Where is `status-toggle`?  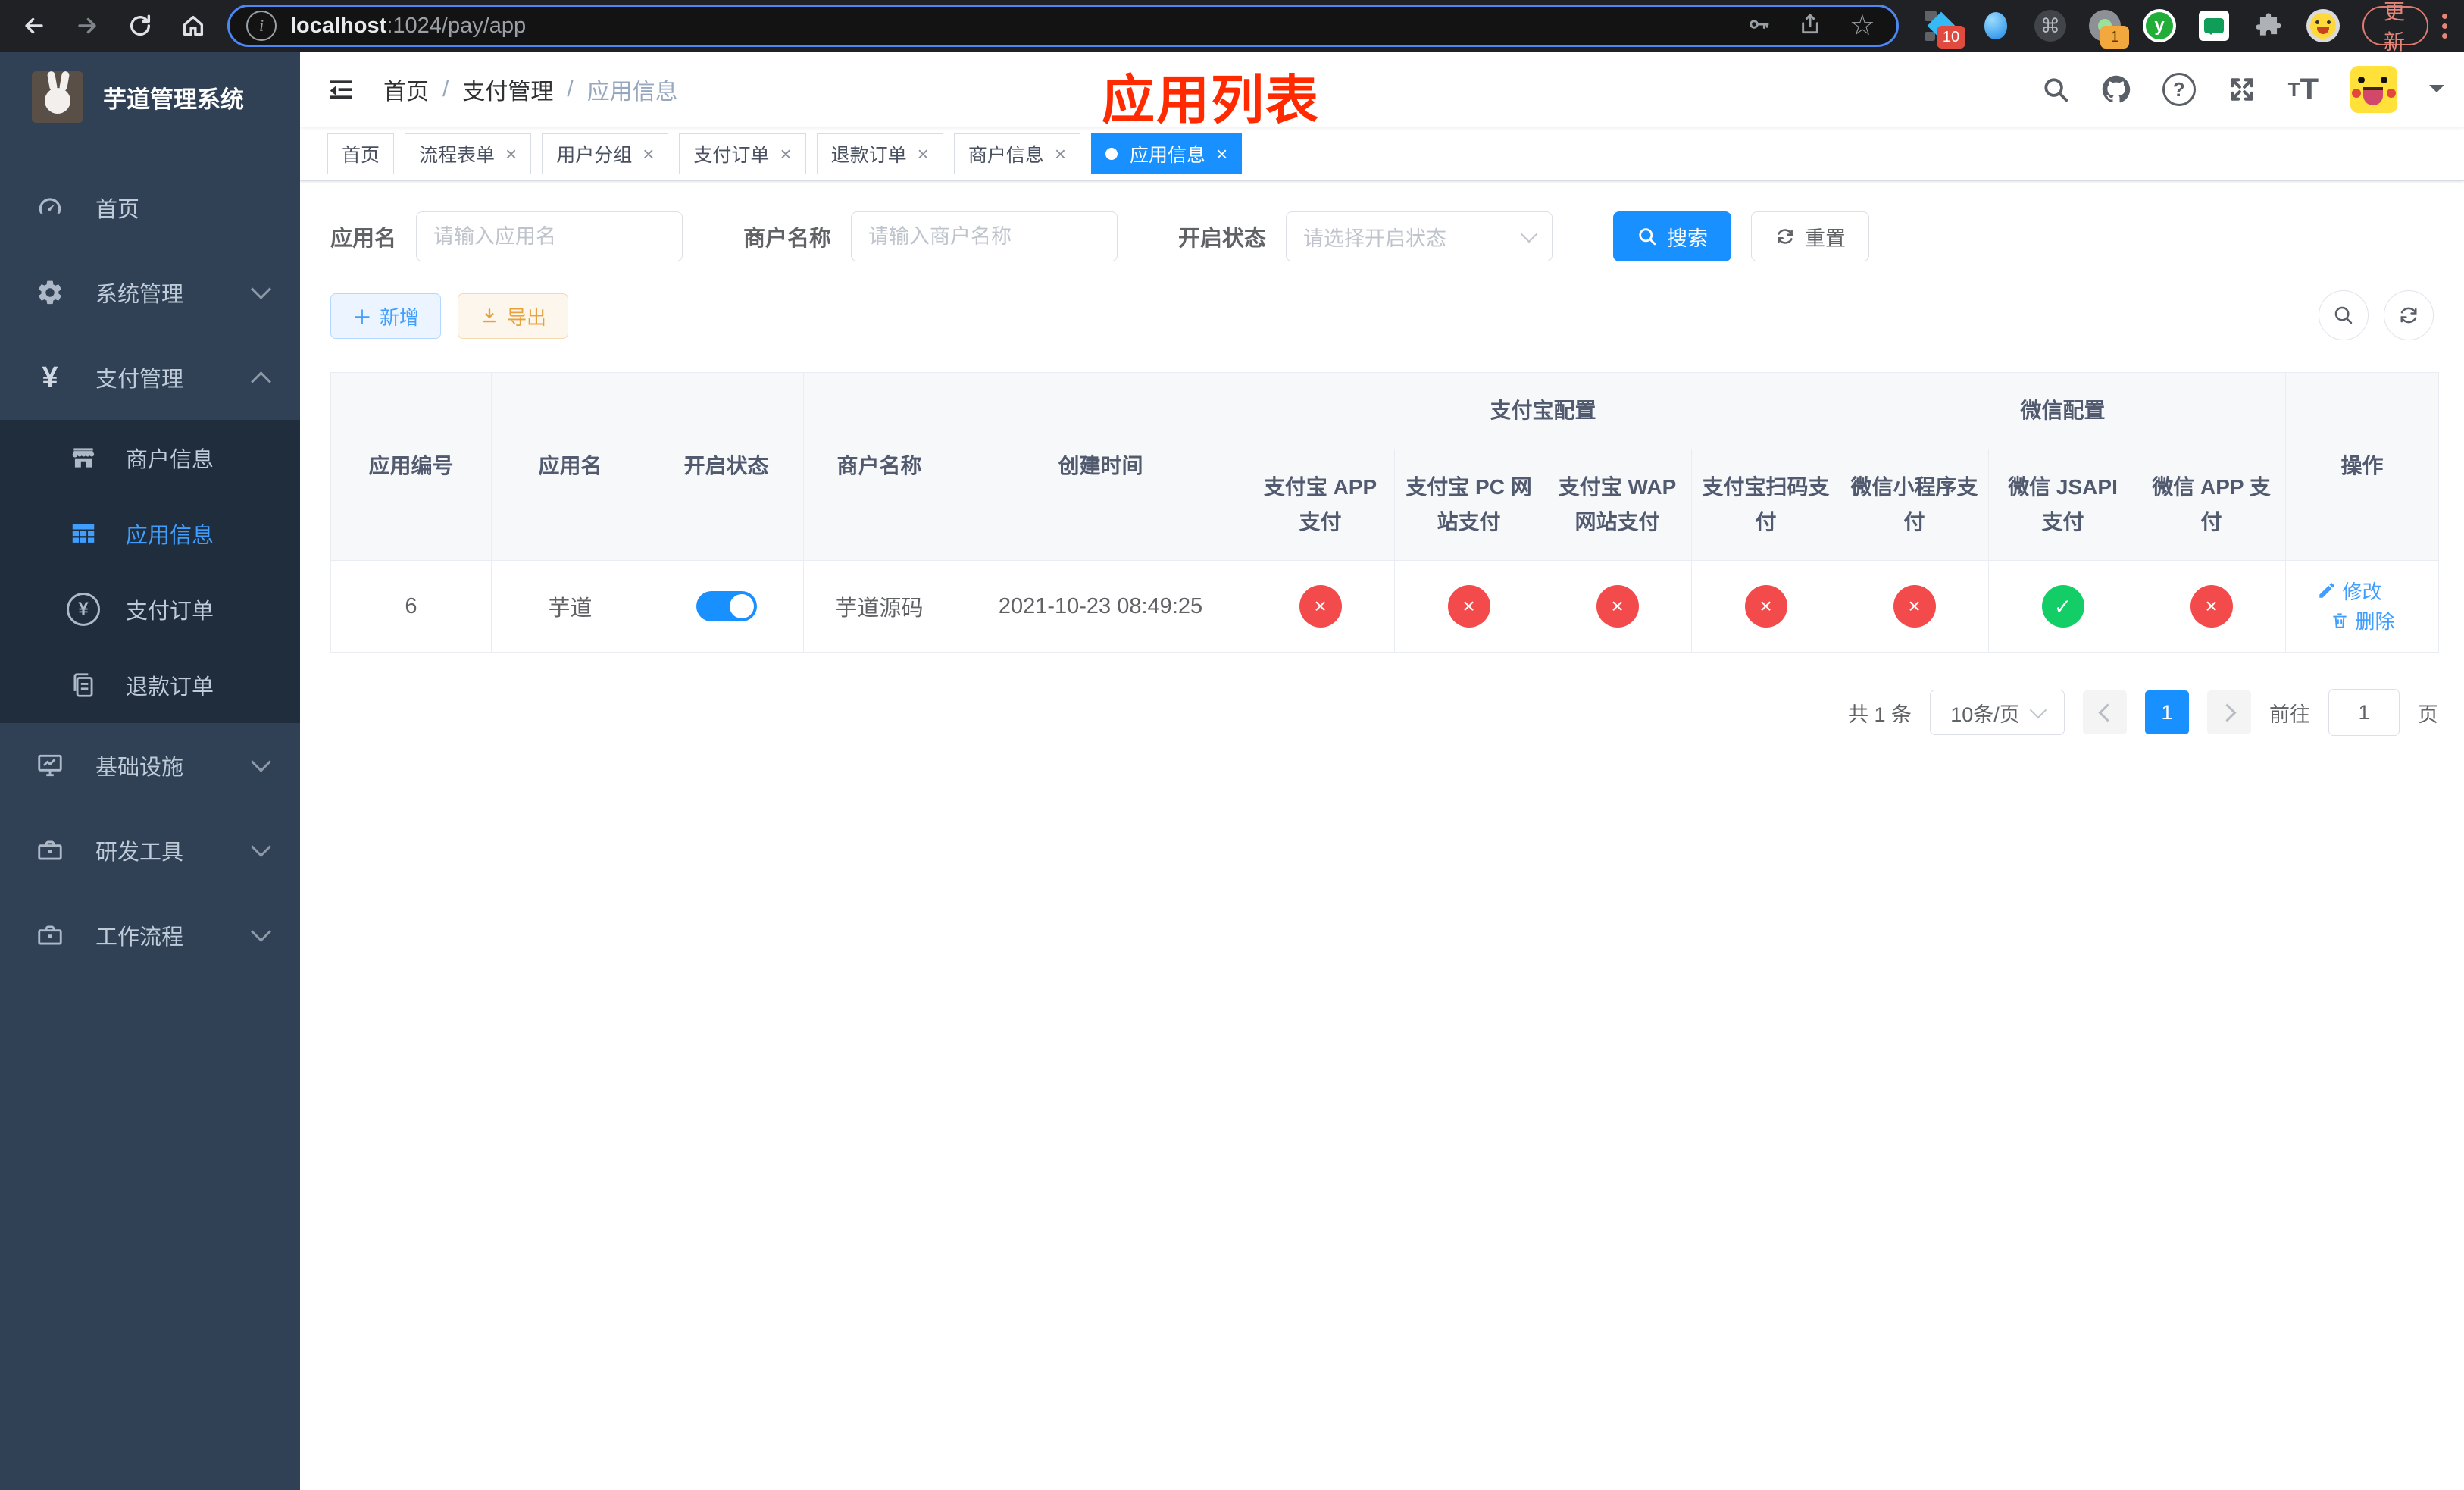
status-toggle is located at coordinates (726, 606).